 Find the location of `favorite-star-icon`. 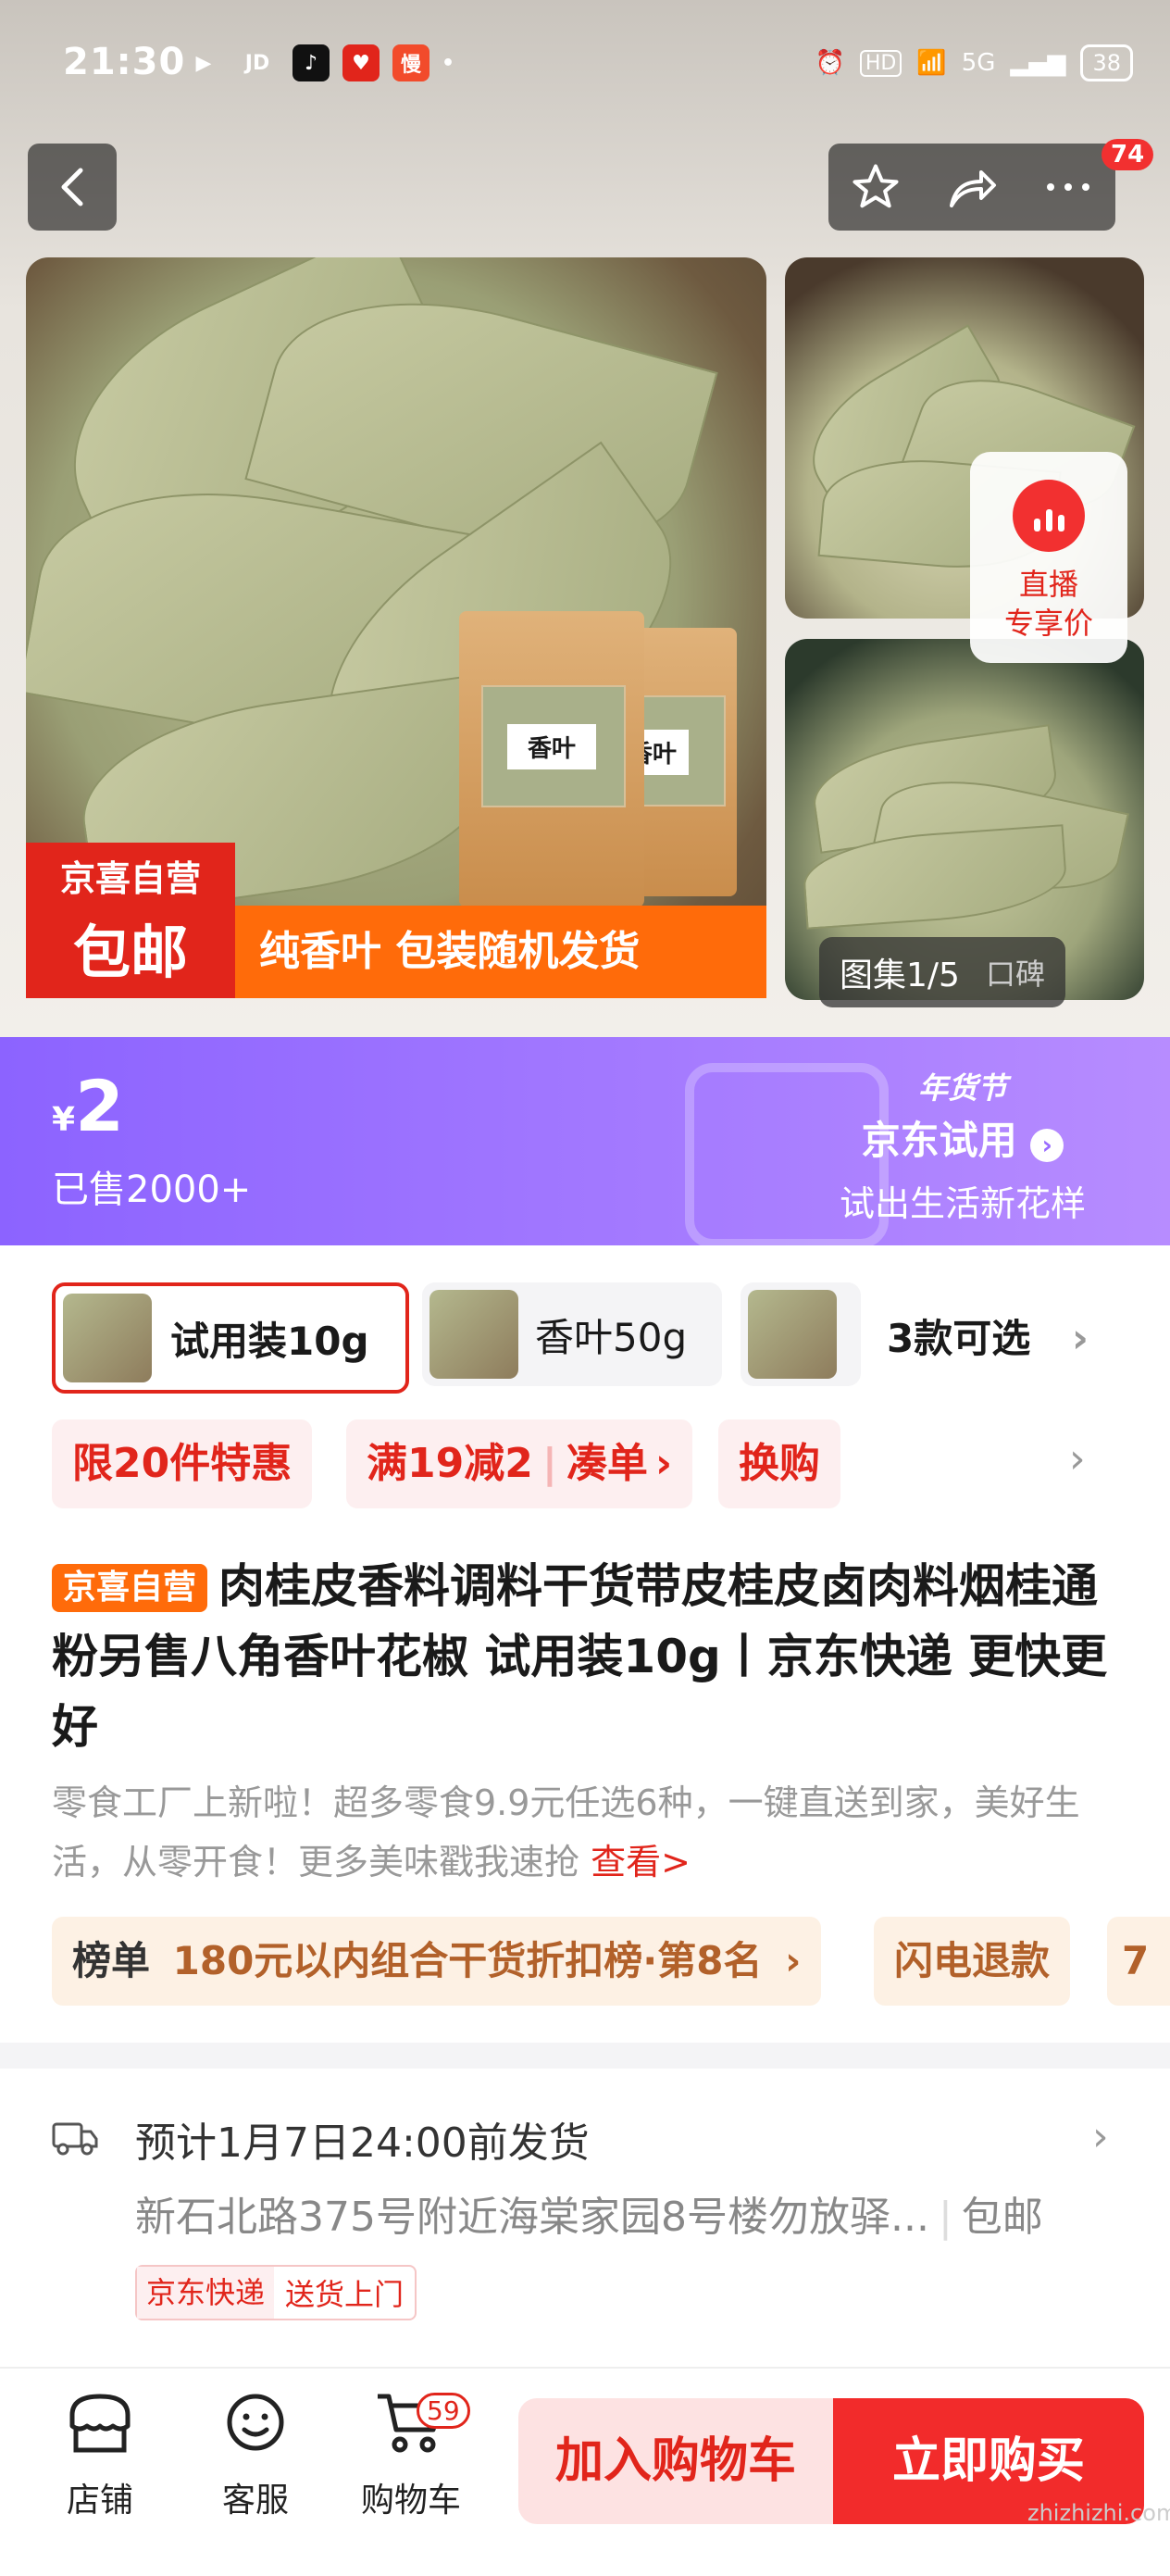

favorite-star-icon is located at coordinates (876, 187).